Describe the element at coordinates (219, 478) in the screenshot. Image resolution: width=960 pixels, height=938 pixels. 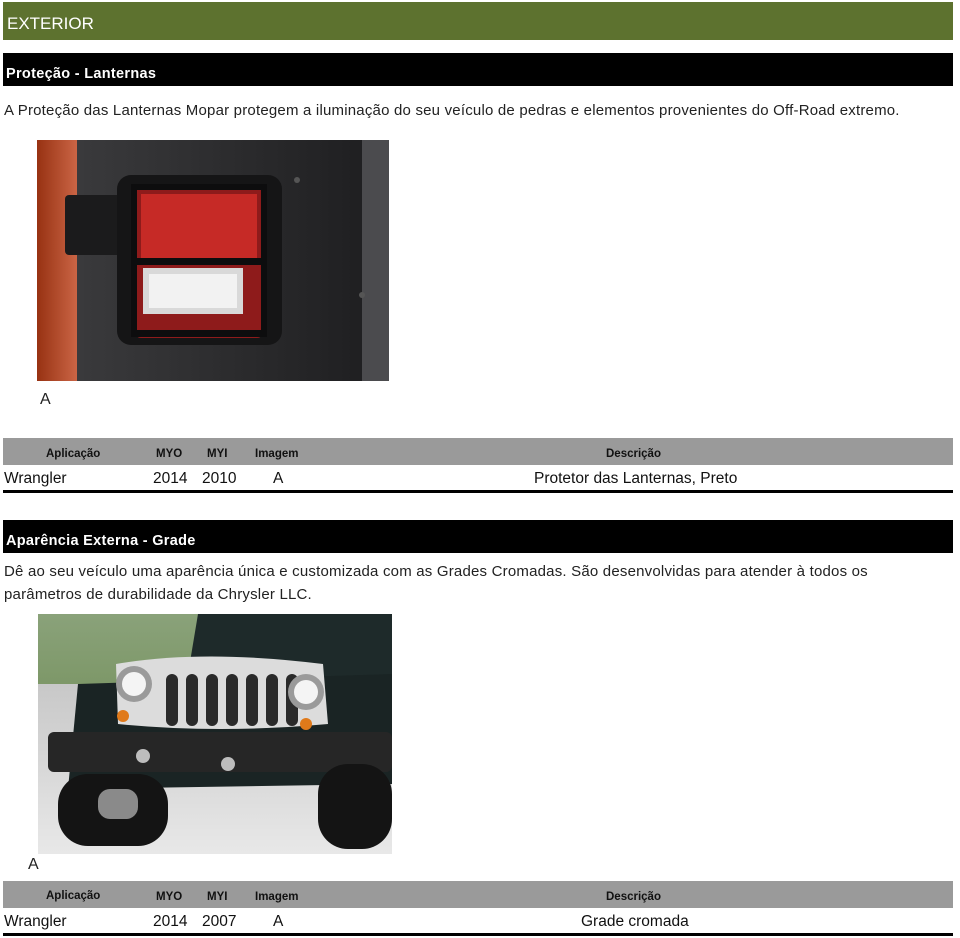
I see `cell-myi: 2010` at that location.